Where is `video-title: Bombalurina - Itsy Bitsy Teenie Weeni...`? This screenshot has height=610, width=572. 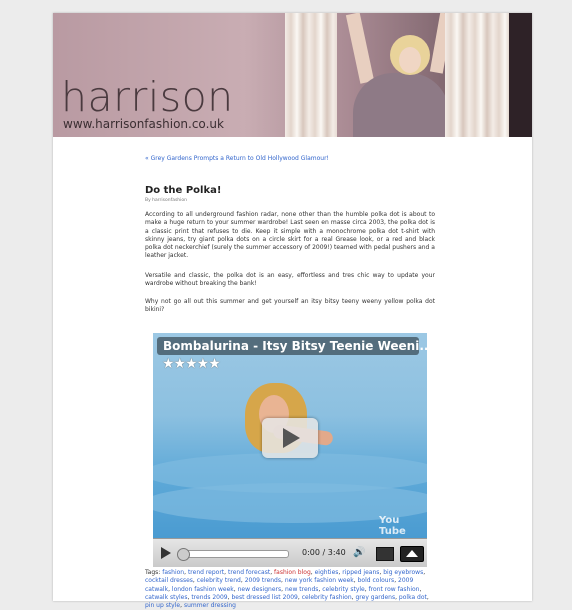
video-title: Bombalurina - Itsy Bitsy Teenie Weeni... is located at coordinates (295, 346).